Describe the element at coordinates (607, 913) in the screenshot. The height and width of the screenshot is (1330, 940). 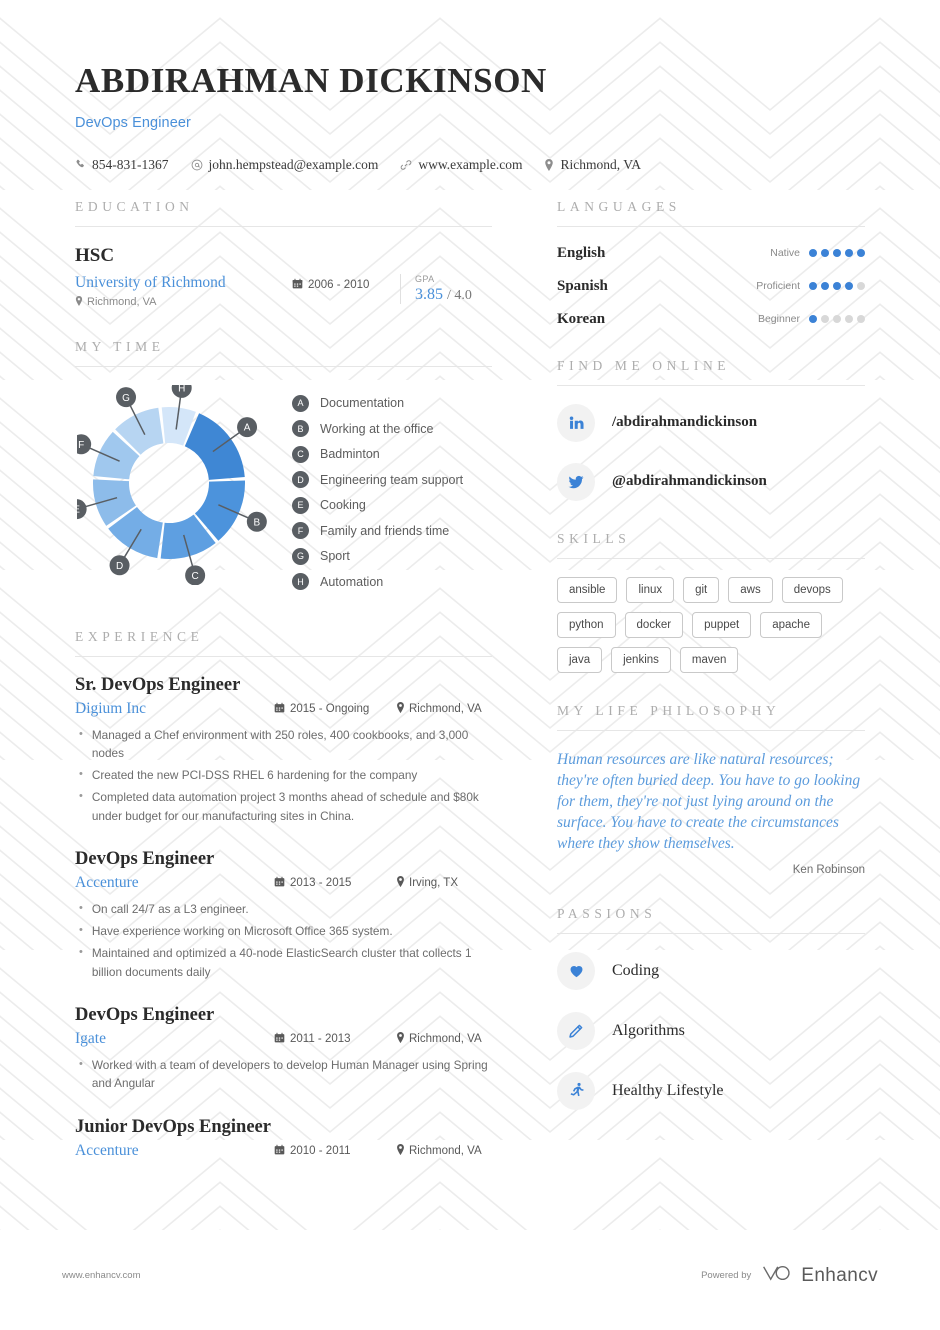
I see `section-title-passions: PASSIONS` at that location.